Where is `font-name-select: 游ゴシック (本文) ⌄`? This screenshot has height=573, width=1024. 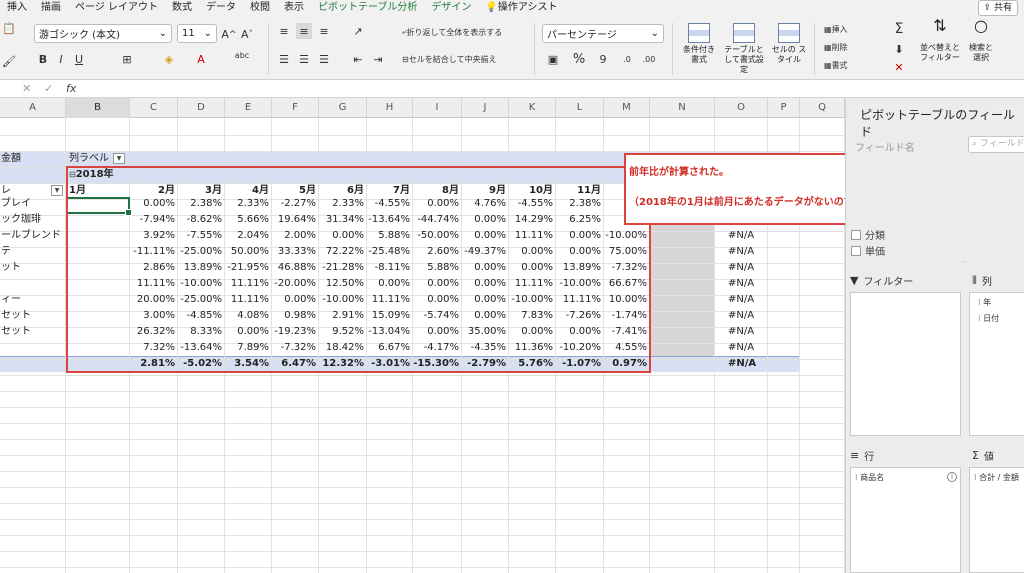 font-name-select: 游ゴシック (本文) ⌄ is located at coordinates (103, 33).